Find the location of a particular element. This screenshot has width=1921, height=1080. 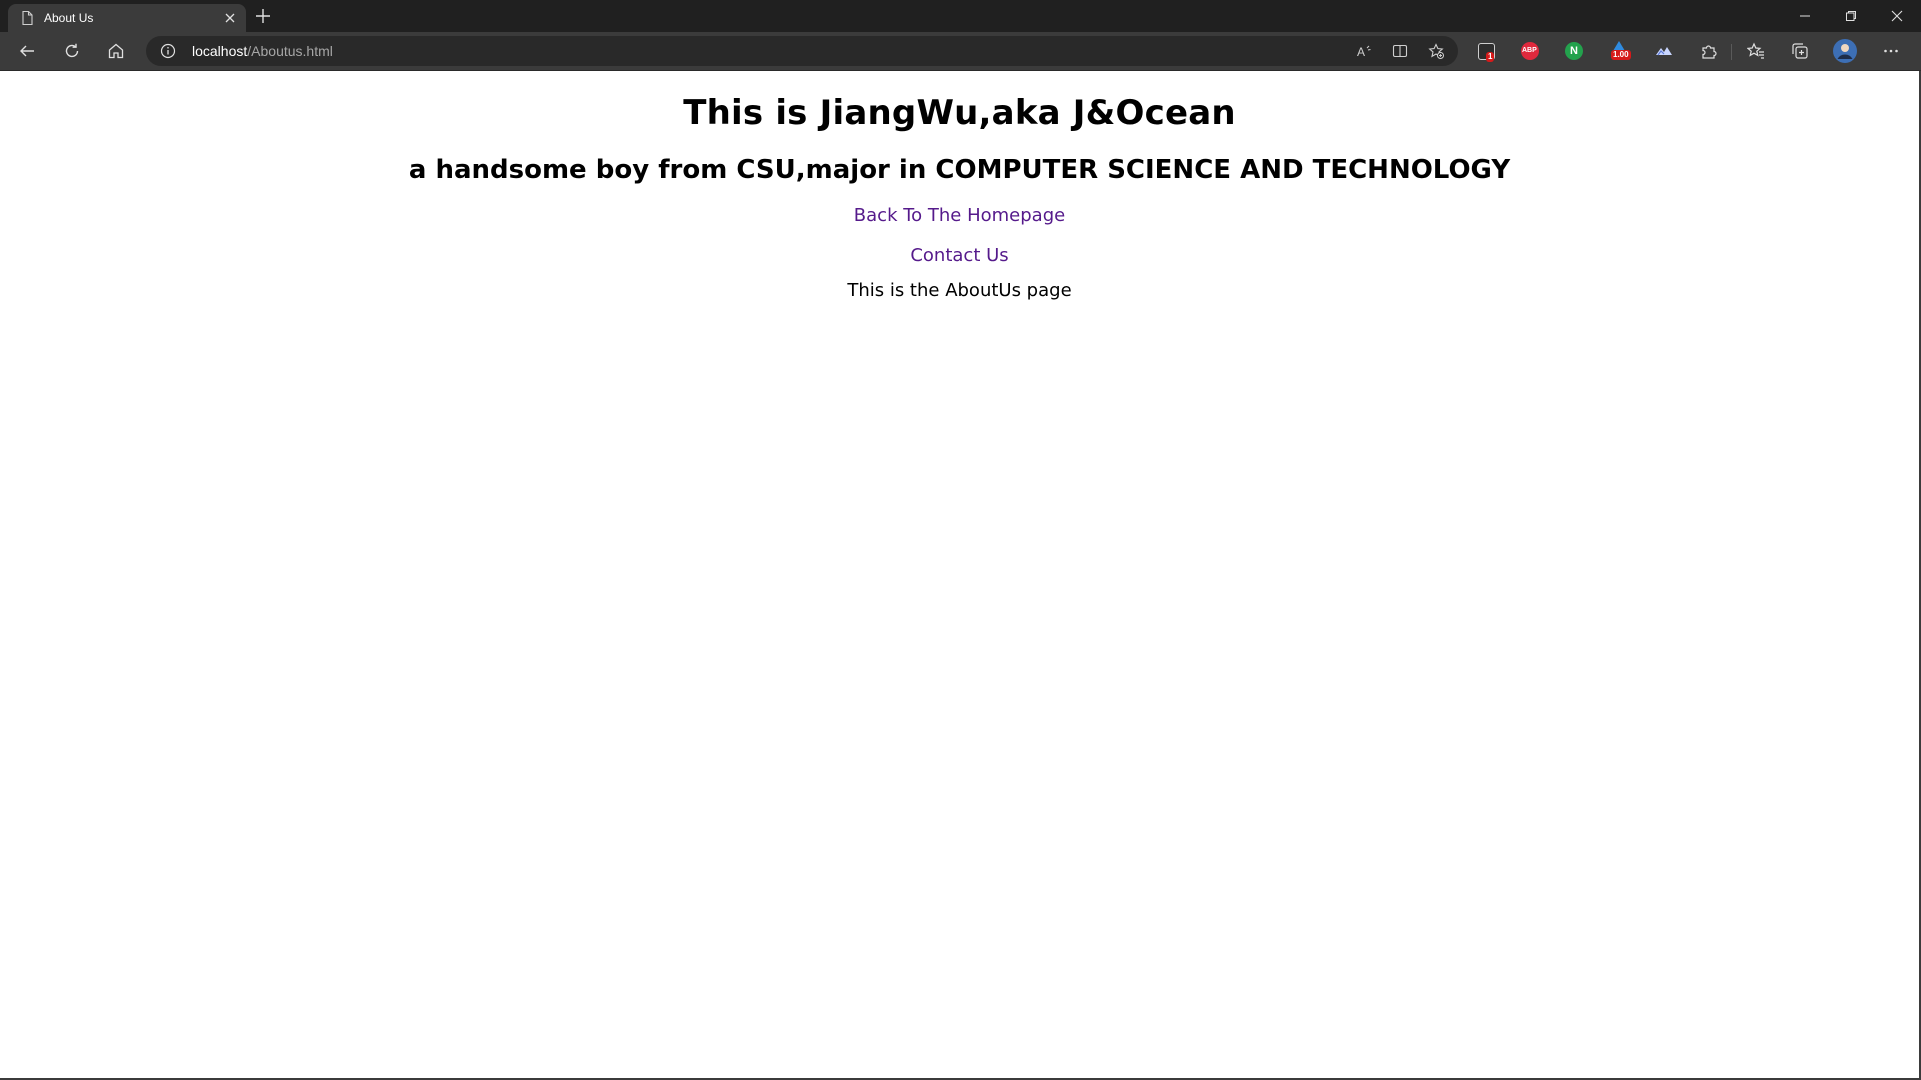

page-title: This is JiangWu,aka J&Ocean is located at coordinates (959, 113).